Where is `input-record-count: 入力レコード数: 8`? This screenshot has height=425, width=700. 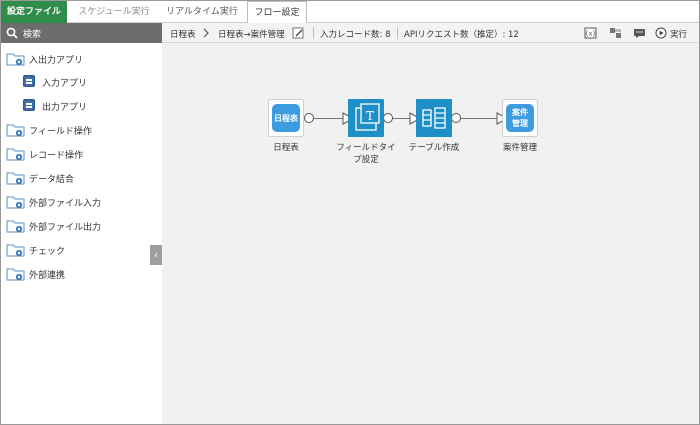
input-record-count: 入力レコード数: 8 is located at coordinates (355, 35).